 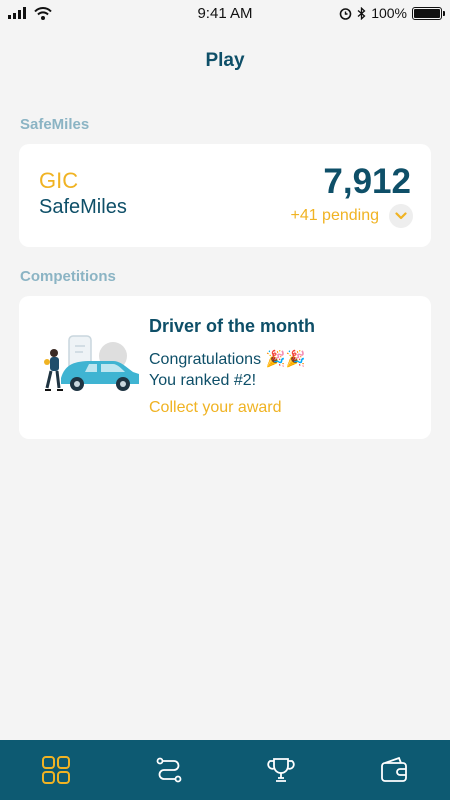 What do you see at coordinates (428, 13) in the screenshot?
I see `battery-icon` at bounding box center [428, 13].